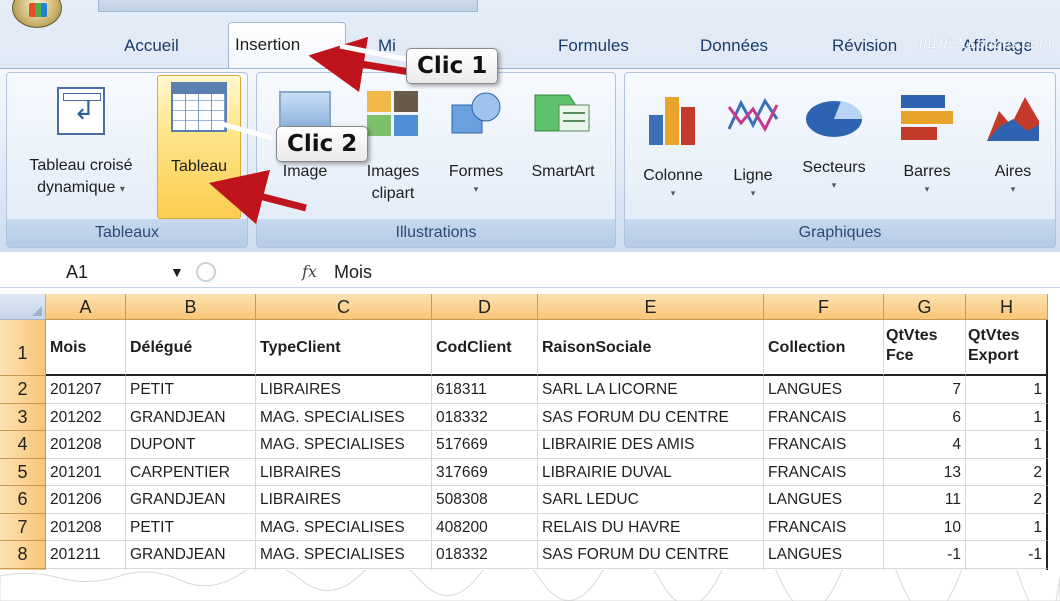 Image resolution: width=1060 pixels, height=601 pixels. Describe the element at coordinates (485, 472) in the screenshot. I see `table-cell: 317669` at that location.